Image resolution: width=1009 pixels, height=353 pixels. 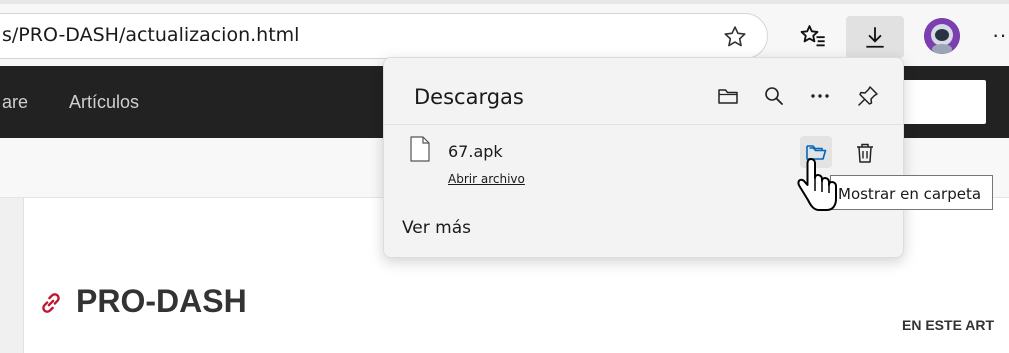 What do you see at coordinates (948, 325) in the screenshot?
I see `toc-heading: EN ESTE ART` at bounding box center [948, 325].